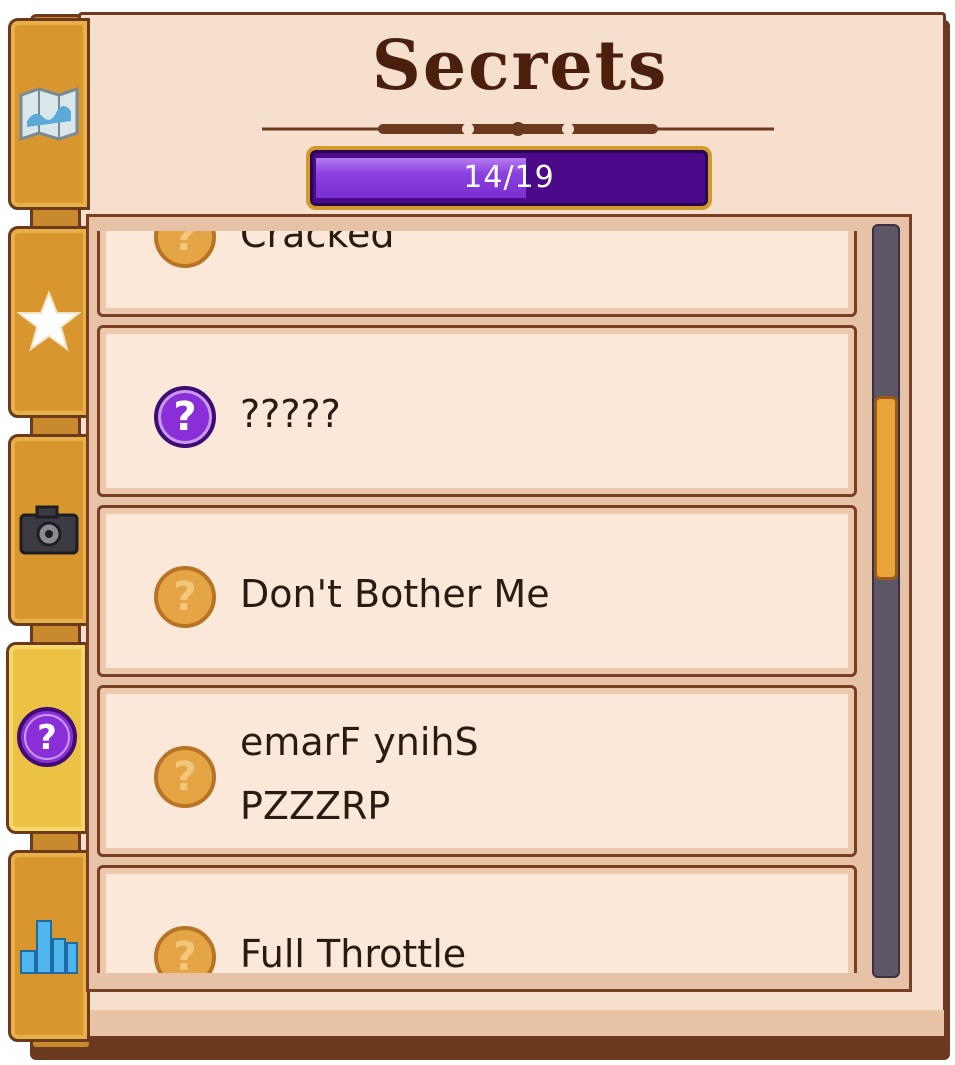 Image resolution: width=955 pixels, height=1065 pixels. What do you see at coordinates (185, 417) in the screenshot?
I see `question-secret-icon: ?` at bounding box center [185, 417].